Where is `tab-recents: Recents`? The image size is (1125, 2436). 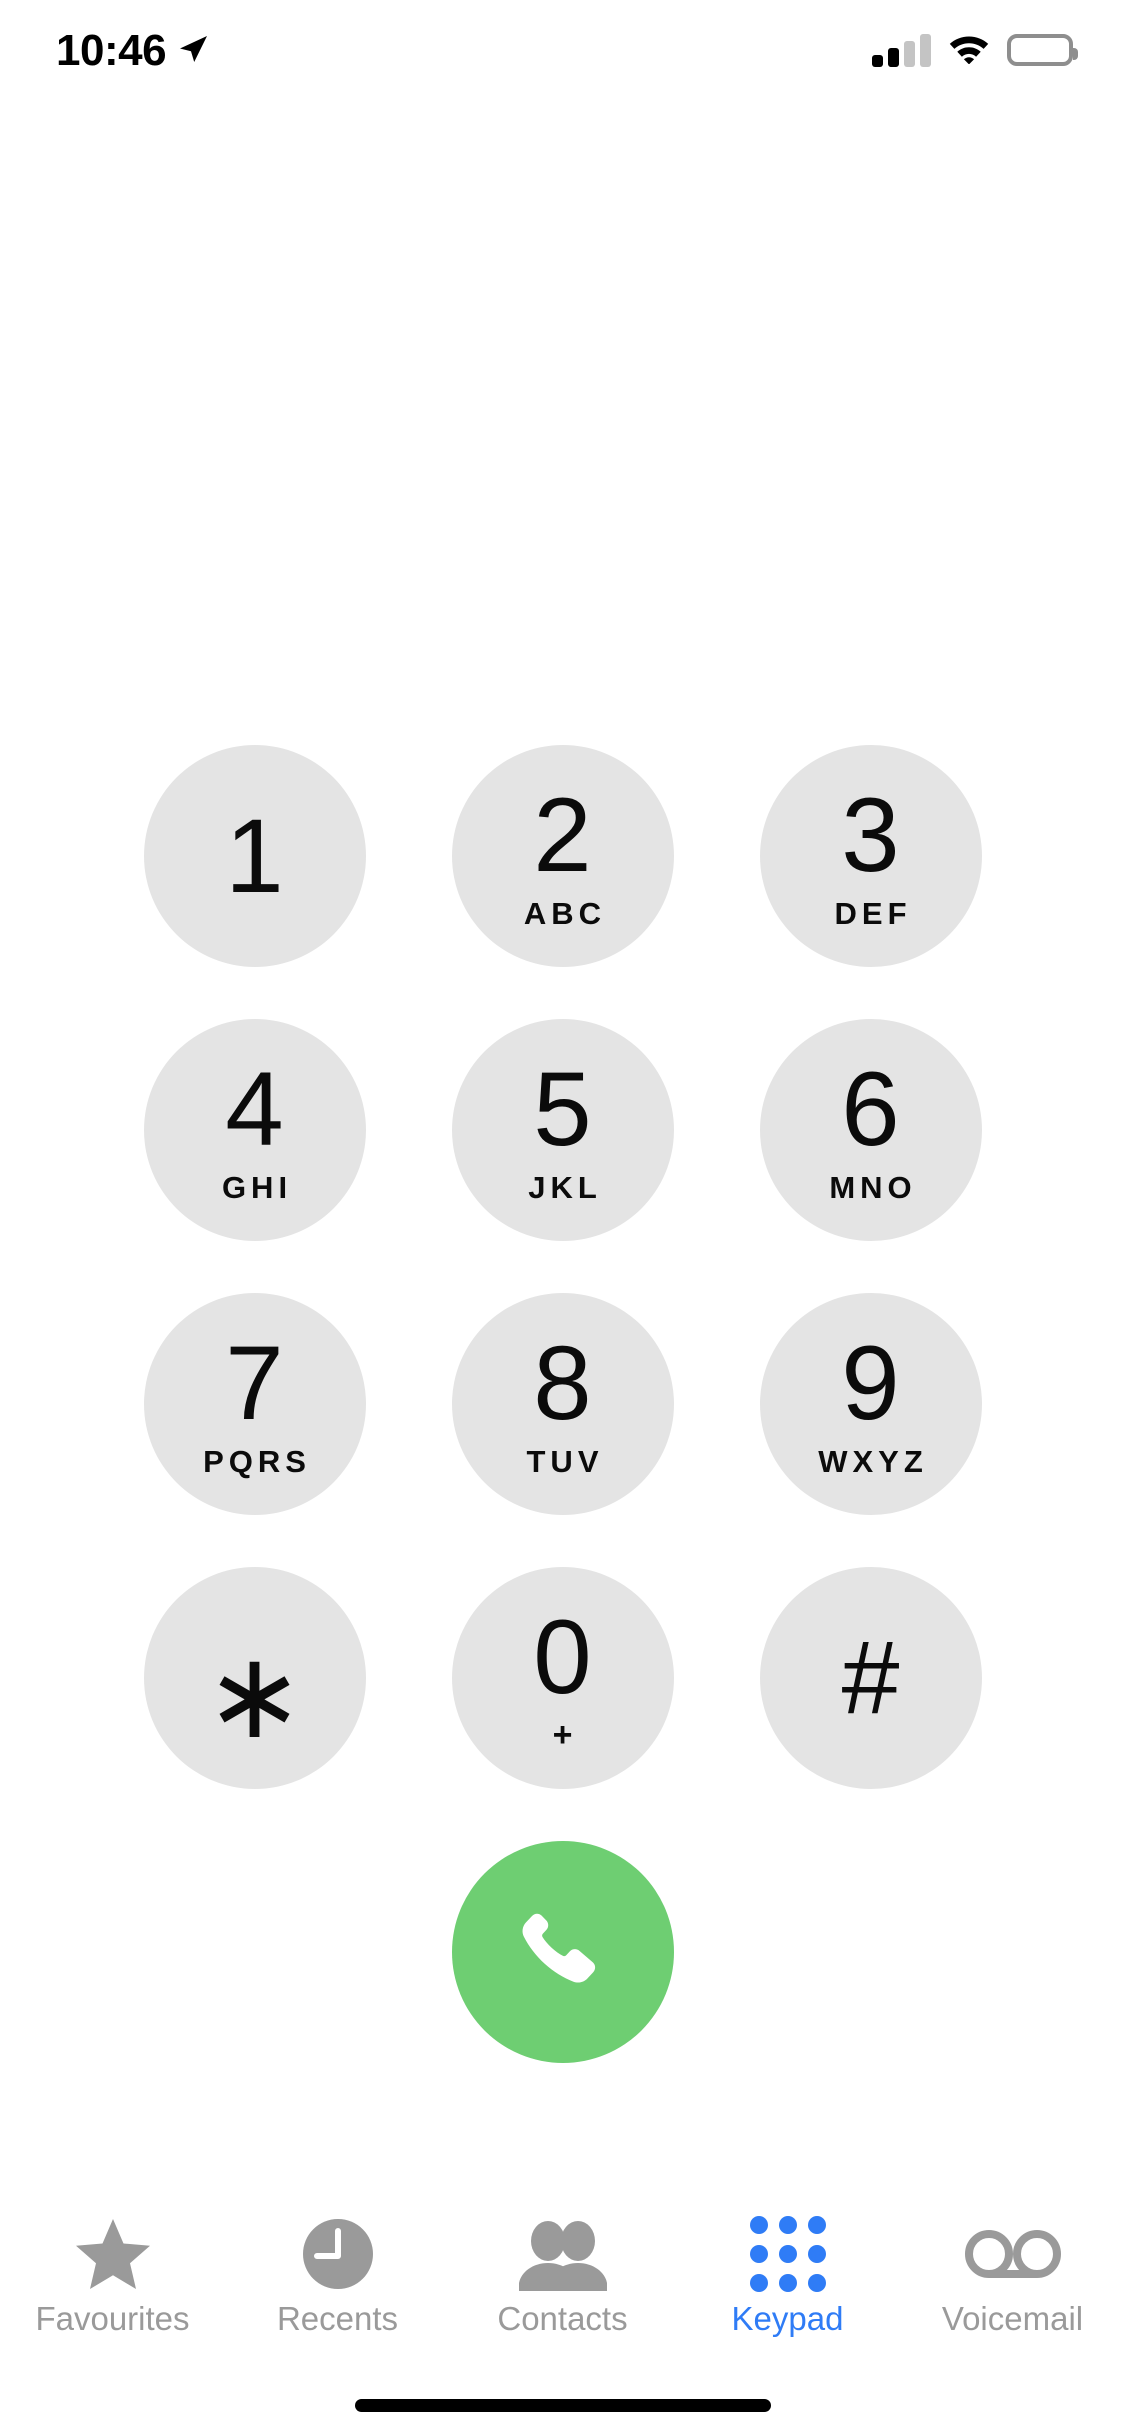 tab-recents: Recents is located at coordinates (337, 2274).